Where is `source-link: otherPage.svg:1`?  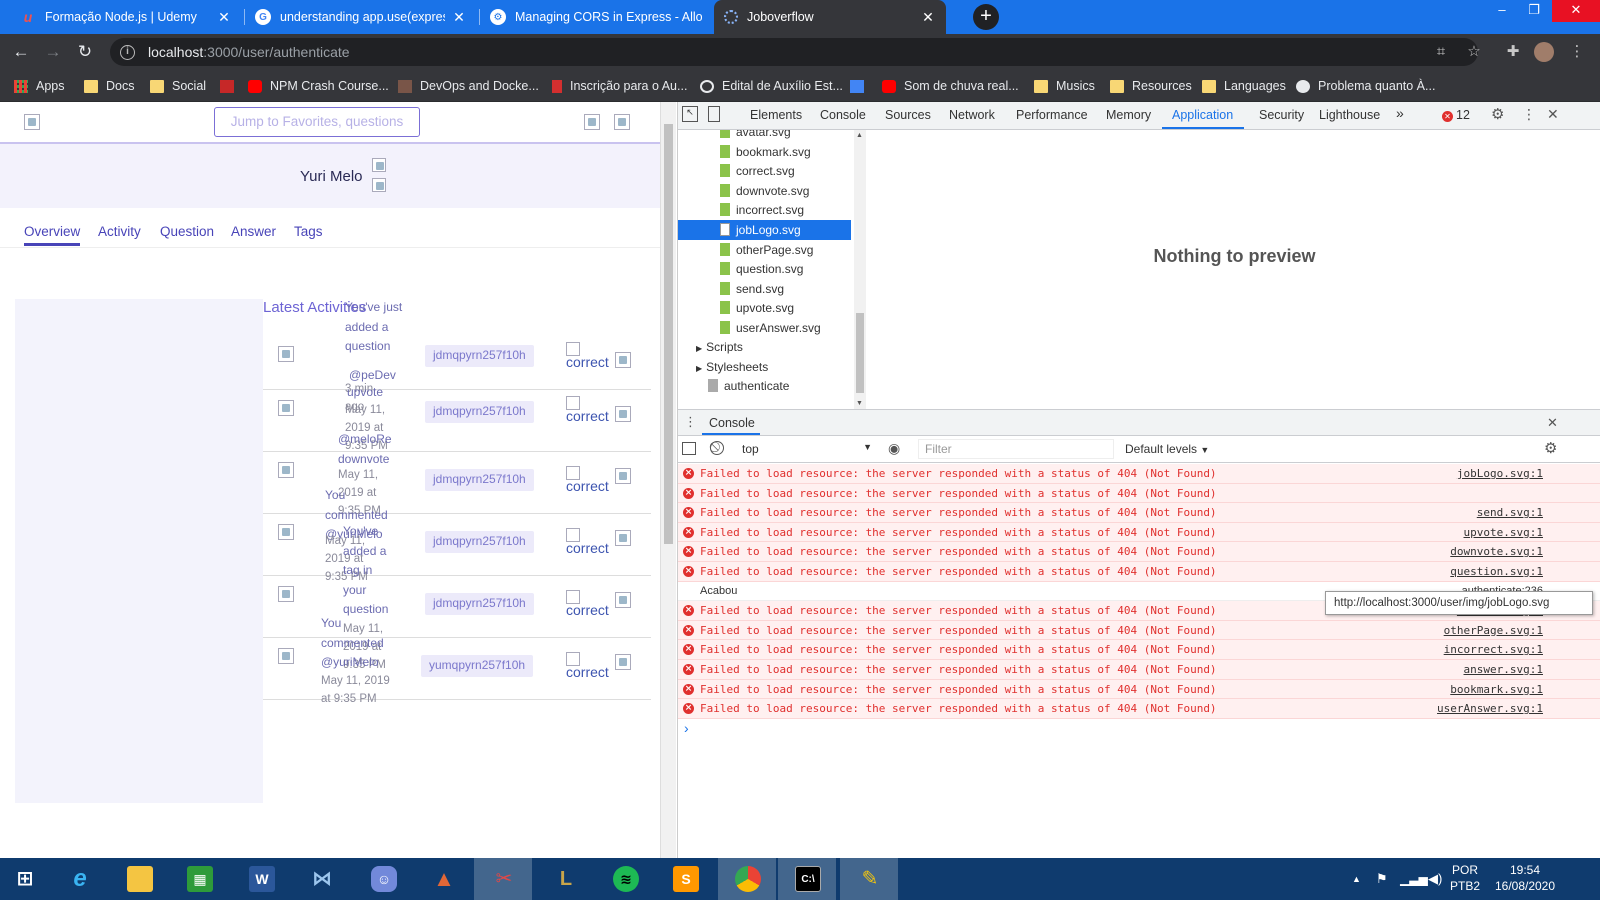 source-link: otherPage.svg:1 is located at coordinates (1493, 630).